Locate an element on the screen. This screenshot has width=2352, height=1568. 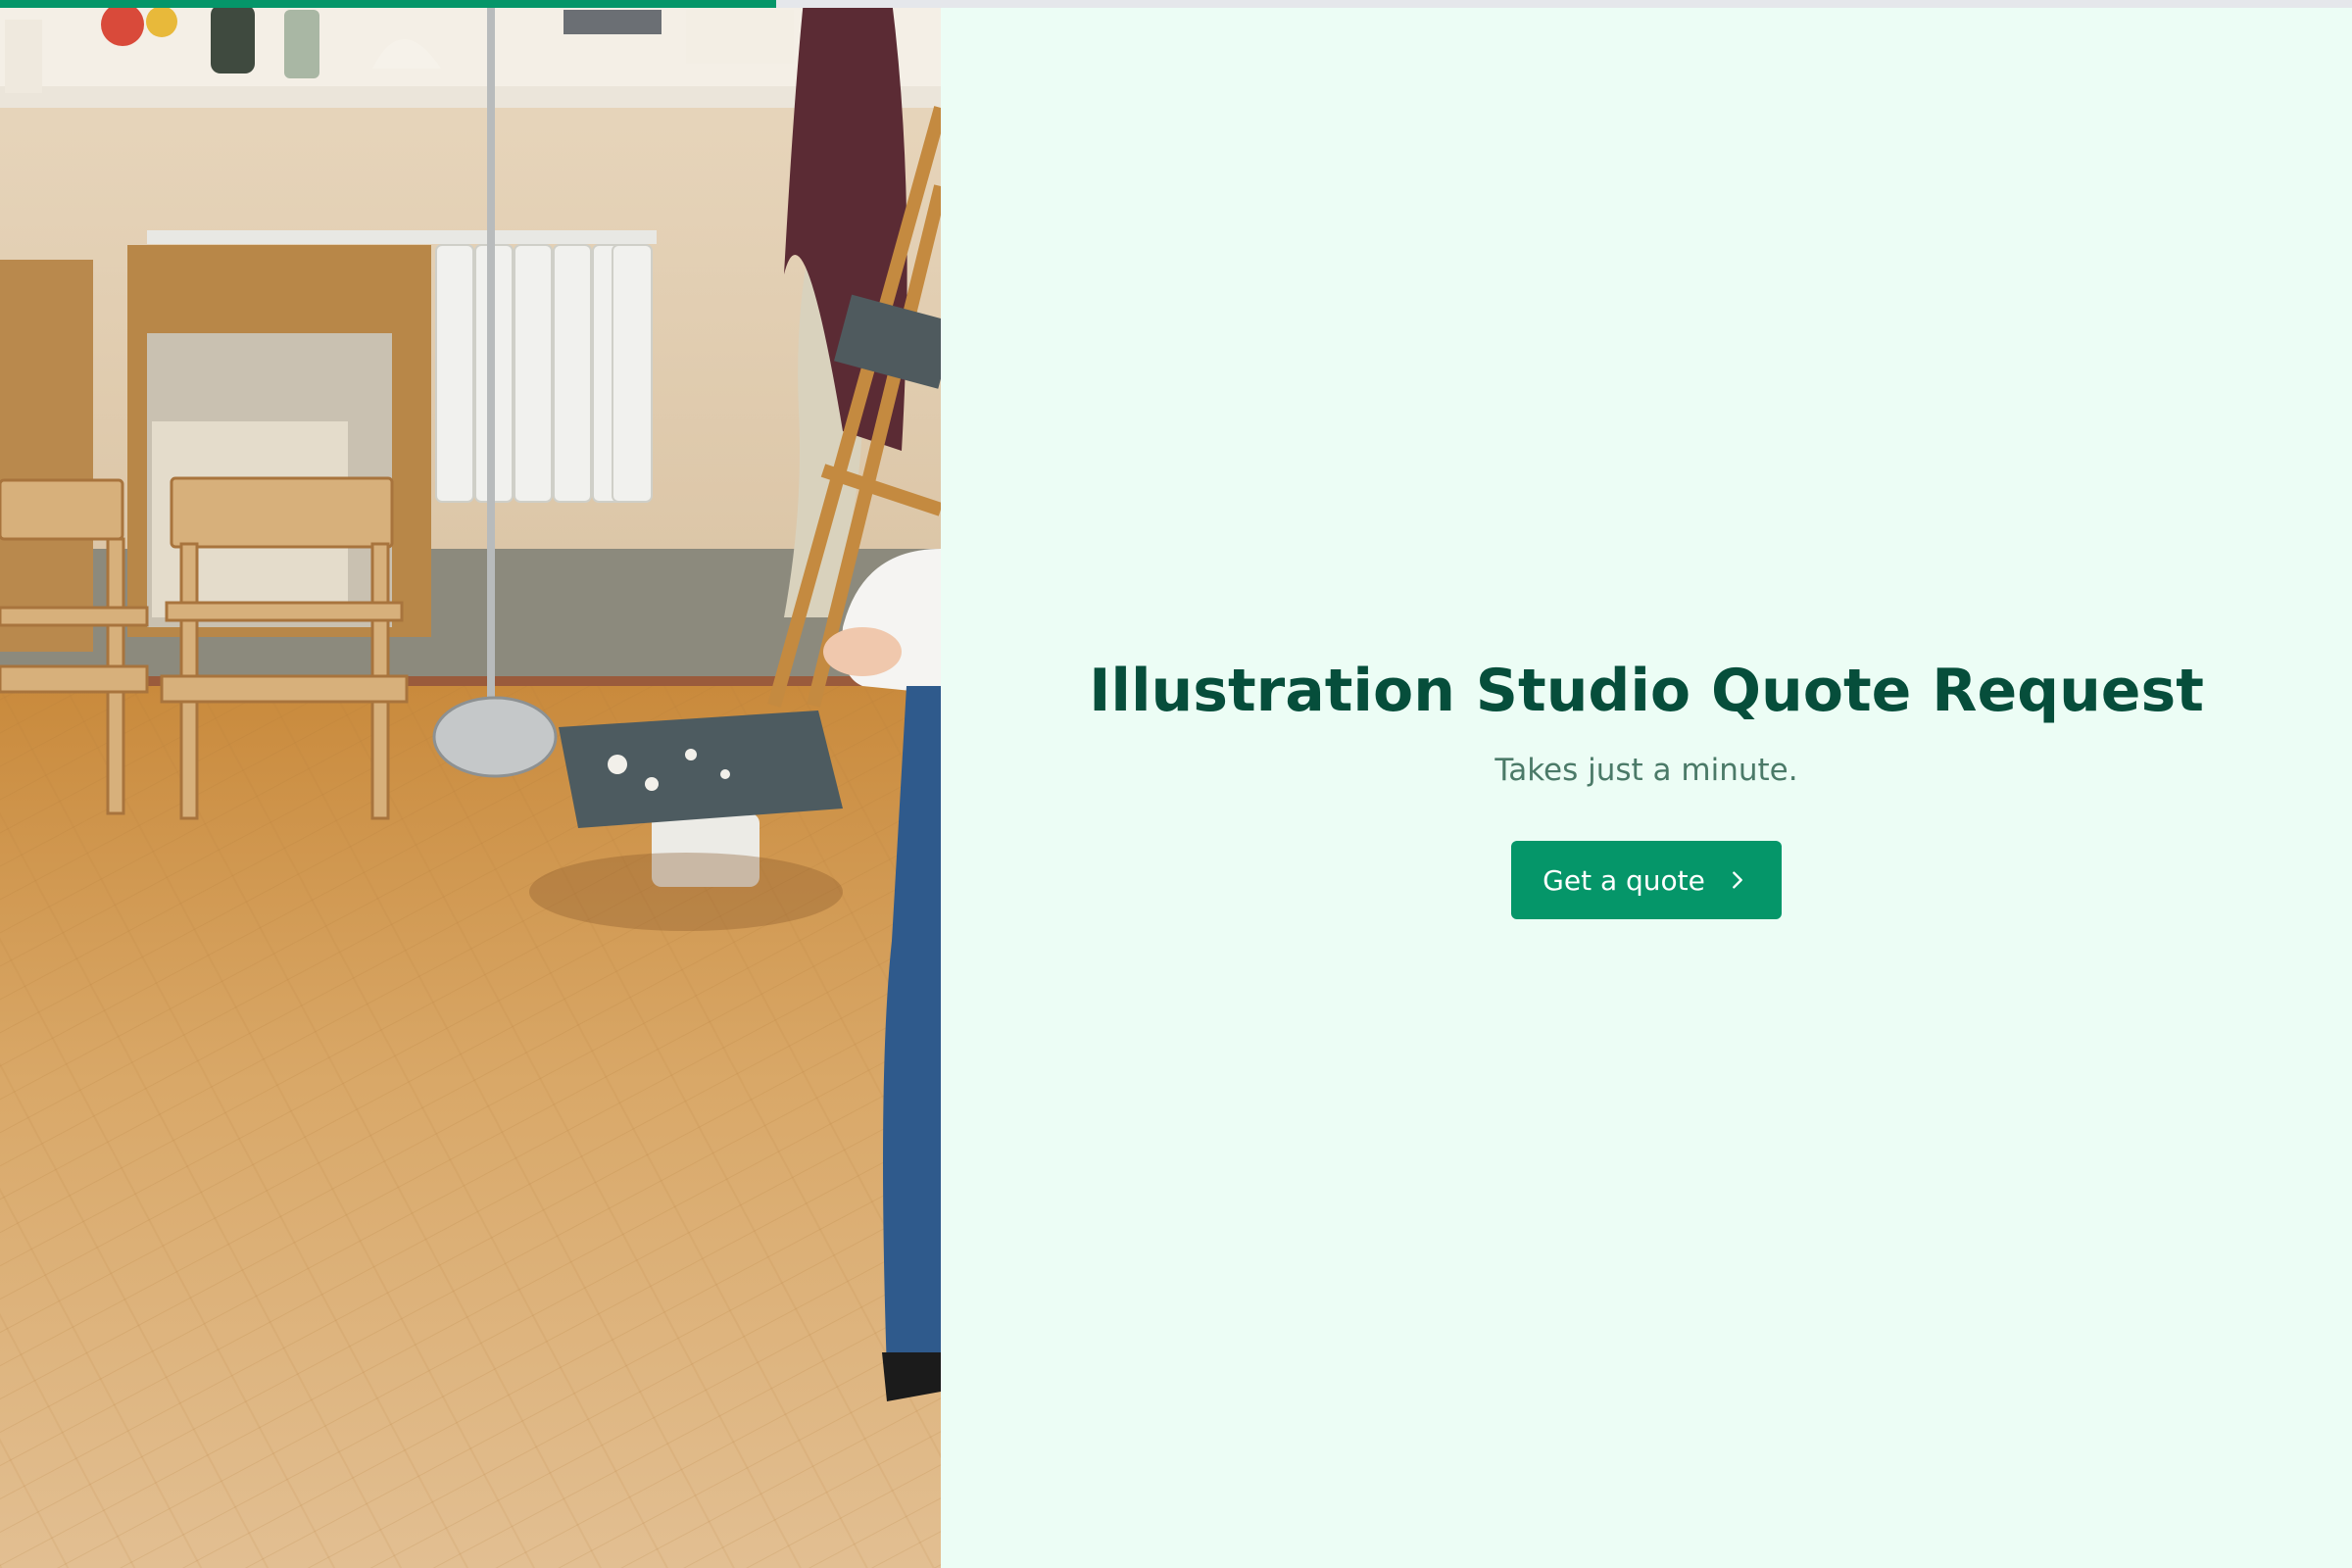
progress-bar-fill is located at coordinates (388, 4).